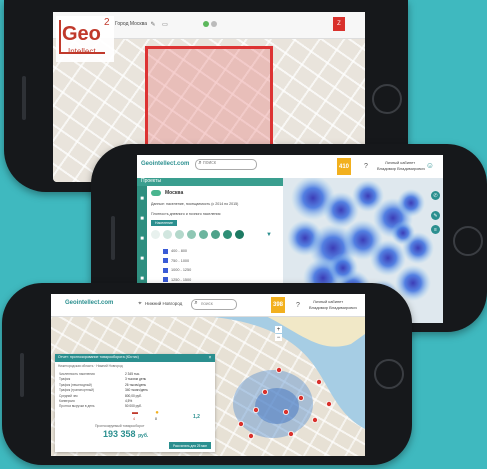 This screenshot has width=487, height=469. Describe the element at coordinates (366, 166) in the screenshot. I see `help-icon: ?` at that location.